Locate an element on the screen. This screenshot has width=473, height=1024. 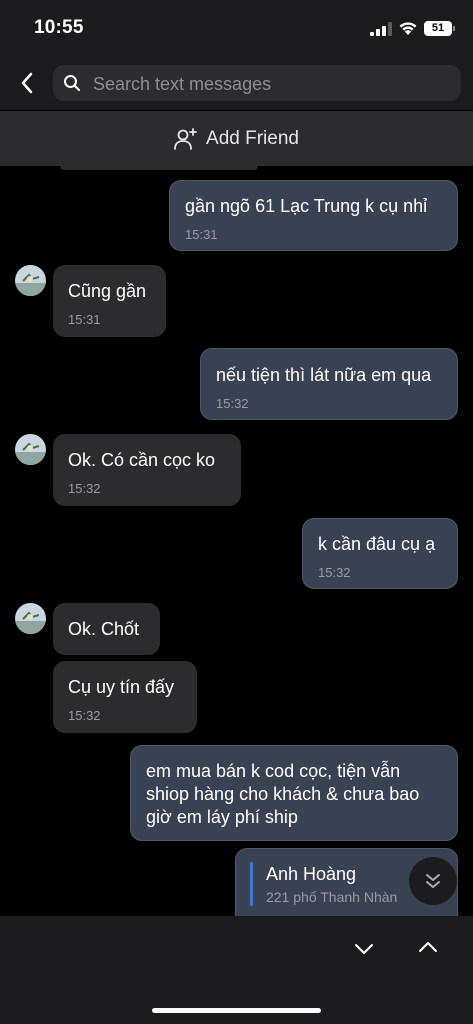
message-line-1: em mua bán k cod cọc, tiện vẫn is located at coordinates (273, 771).